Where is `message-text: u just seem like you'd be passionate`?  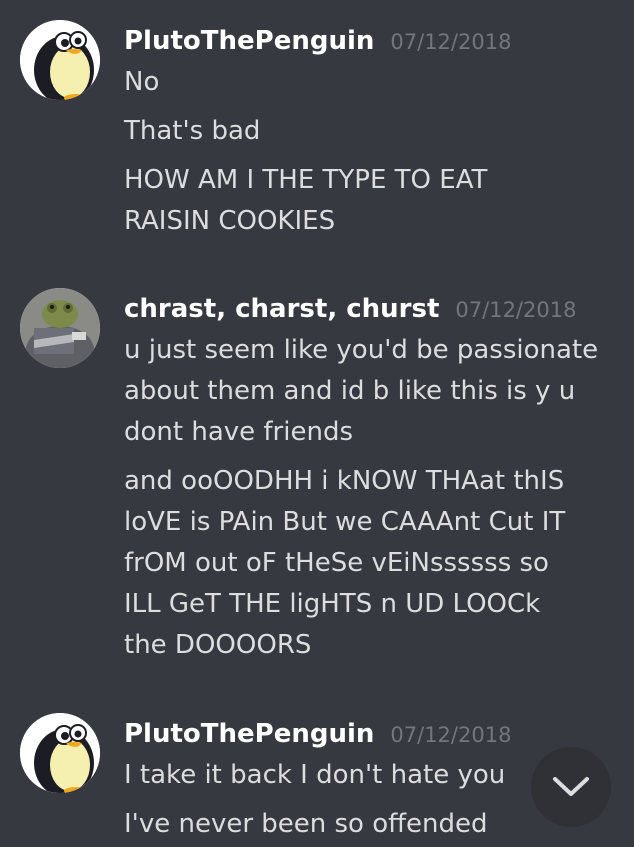
message-text: u just seem like you'd be passionate is located at coordinates (361, 350).